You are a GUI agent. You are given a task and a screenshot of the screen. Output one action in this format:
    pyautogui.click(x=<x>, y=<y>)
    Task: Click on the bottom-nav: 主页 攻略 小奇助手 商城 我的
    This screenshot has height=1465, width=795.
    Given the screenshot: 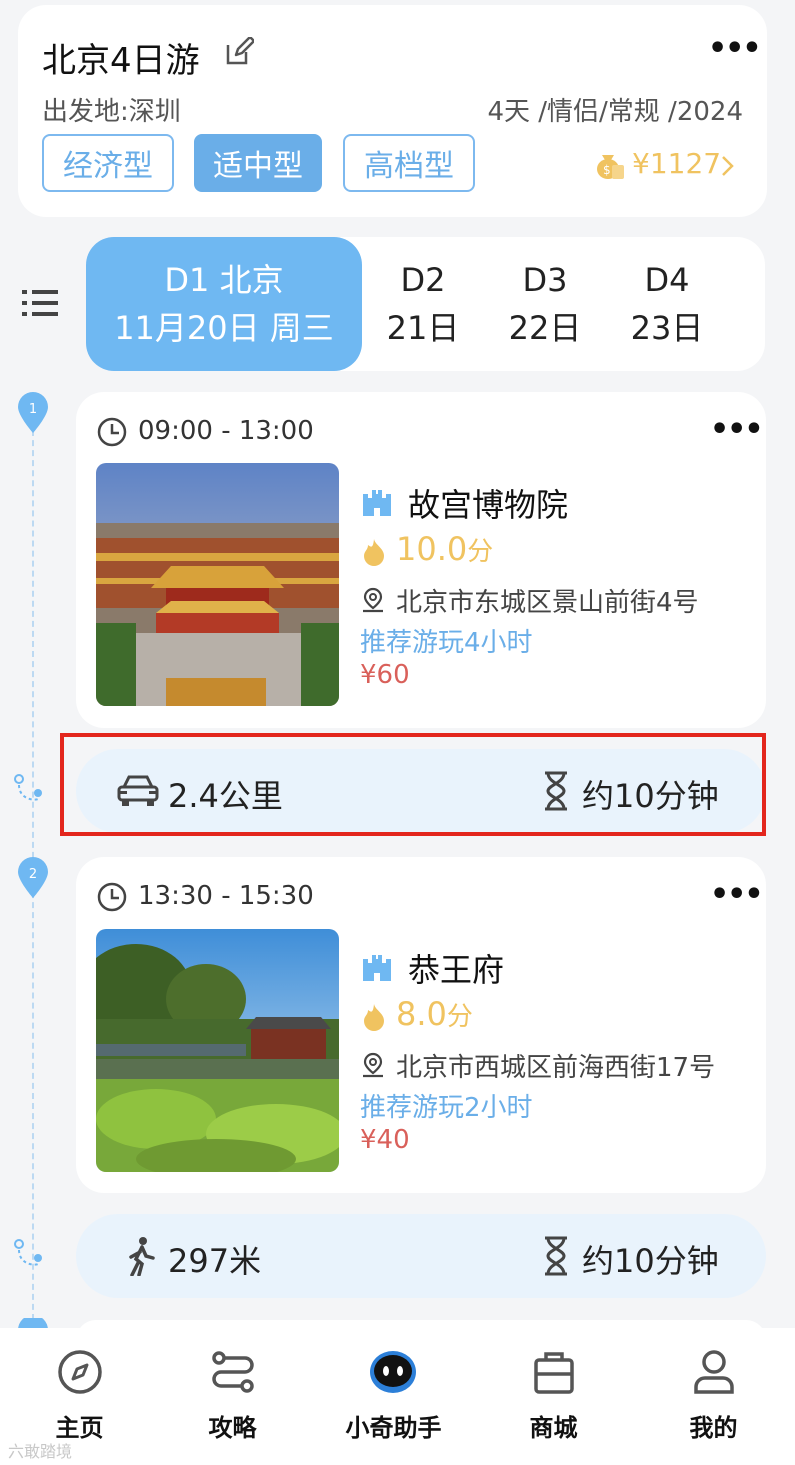 What is the action you would take?
    pyautogui.click(x=397, y=1396)
    